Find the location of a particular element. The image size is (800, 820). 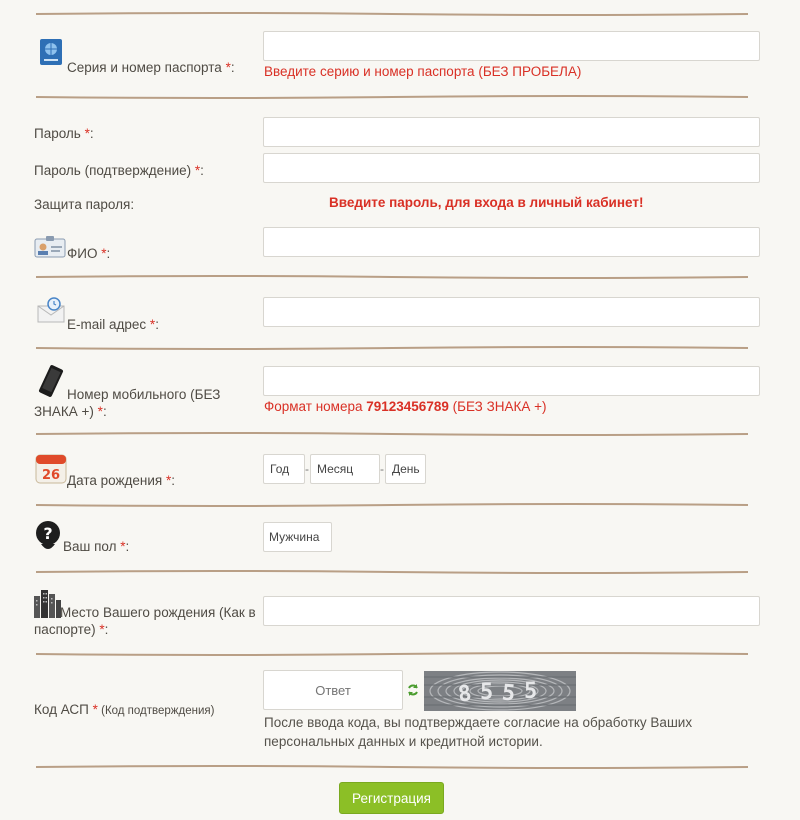

passport-icon is located at coordinates (51, 53).